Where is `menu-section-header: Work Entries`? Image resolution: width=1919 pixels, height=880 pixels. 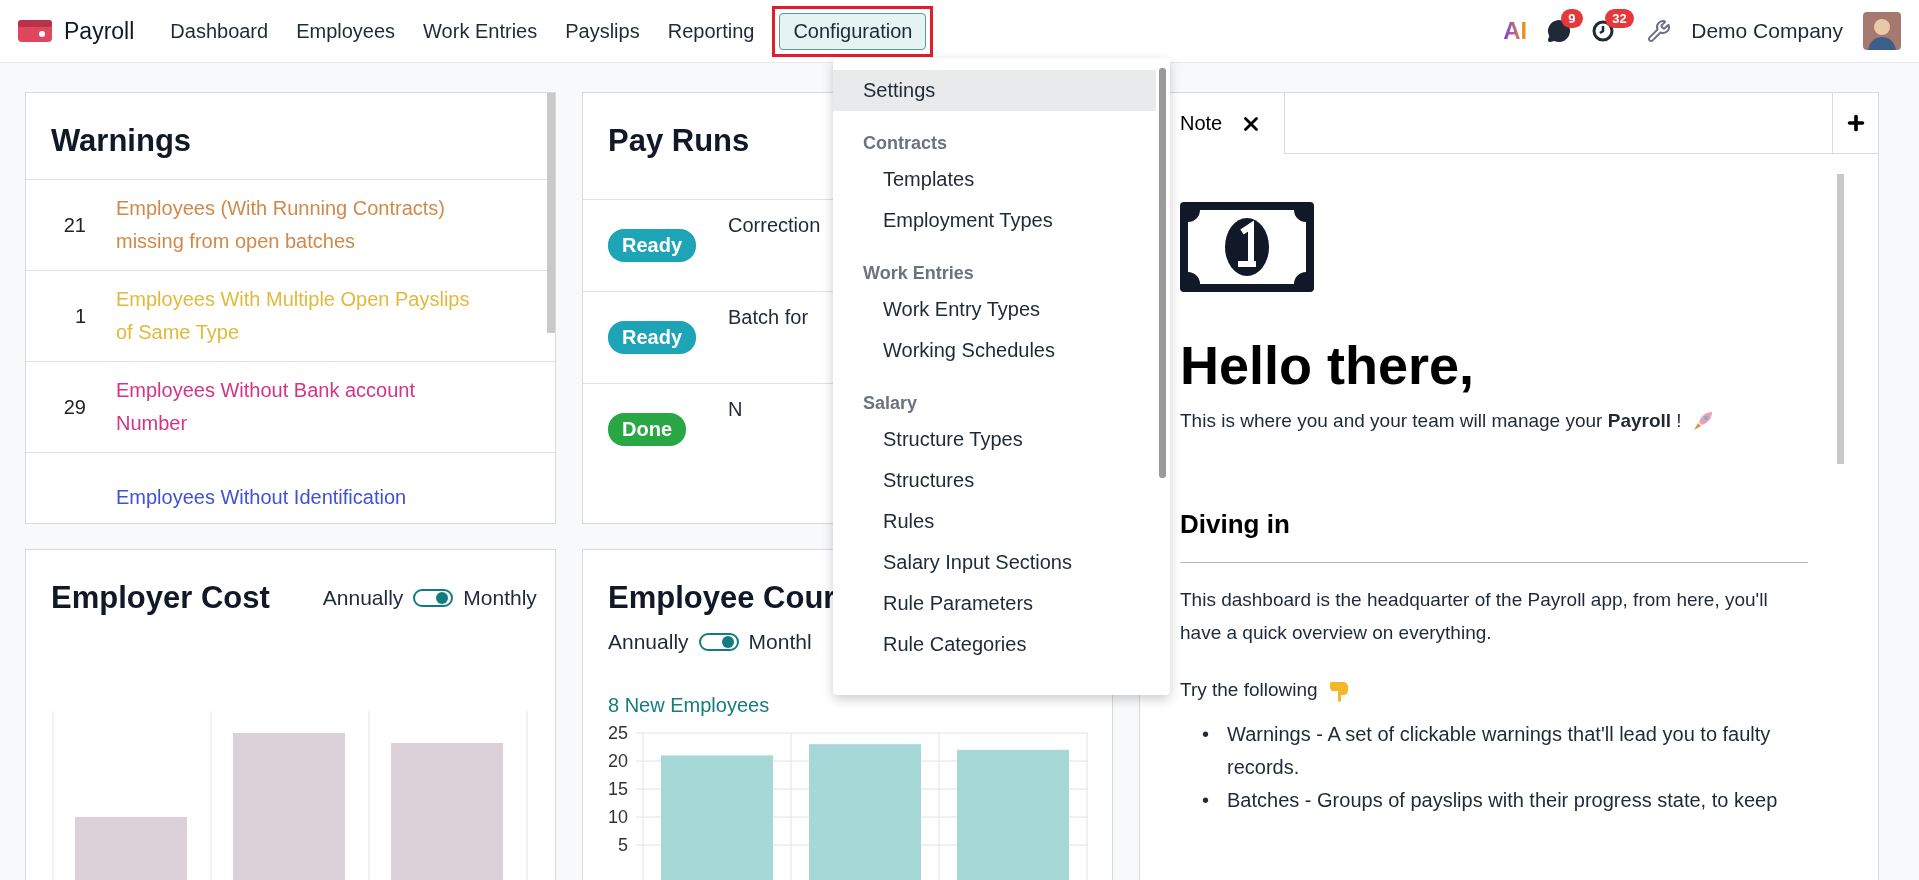 menu-section-header: Work Entries is located at coordinates (918, 273).